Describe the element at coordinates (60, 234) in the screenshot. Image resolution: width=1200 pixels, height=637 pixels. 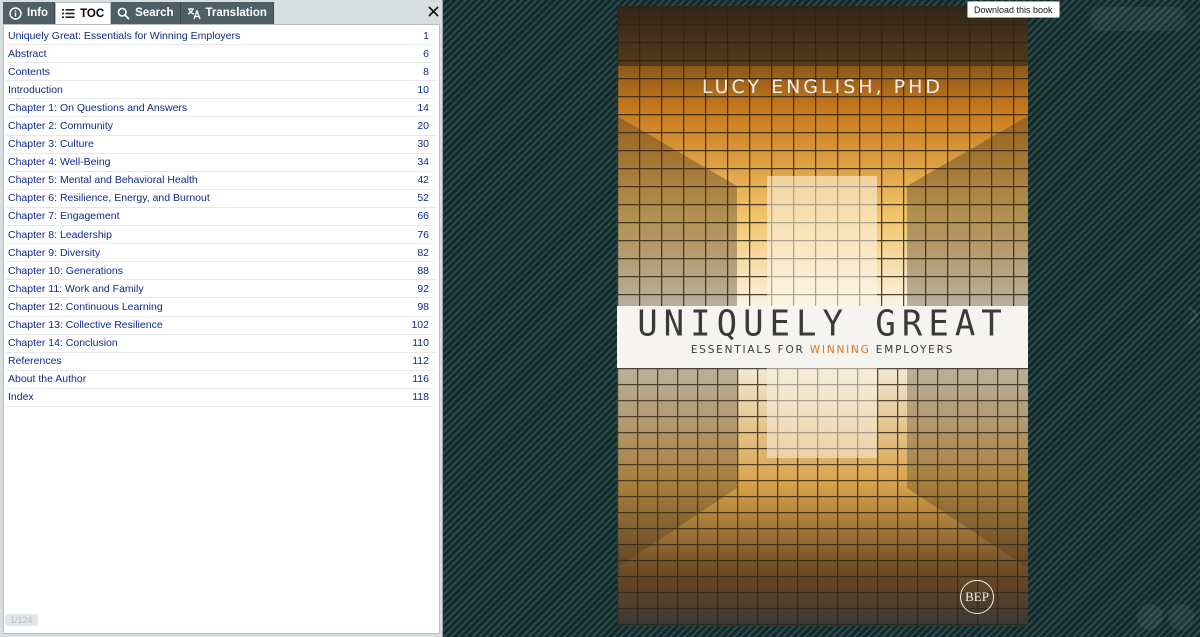
I see `toc-item-title: Chapter 8: Leadership` at that location.